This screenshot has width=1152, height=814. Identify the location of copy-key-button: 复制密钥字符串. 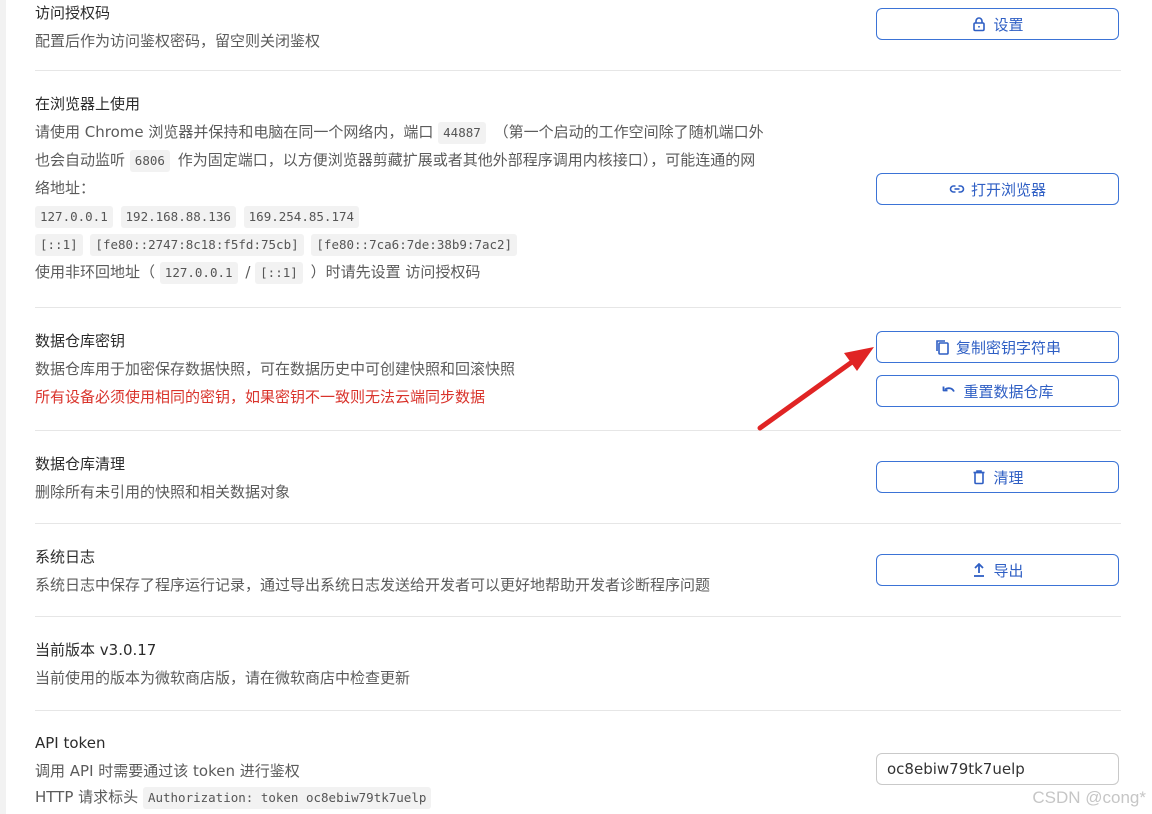
(997, 347).